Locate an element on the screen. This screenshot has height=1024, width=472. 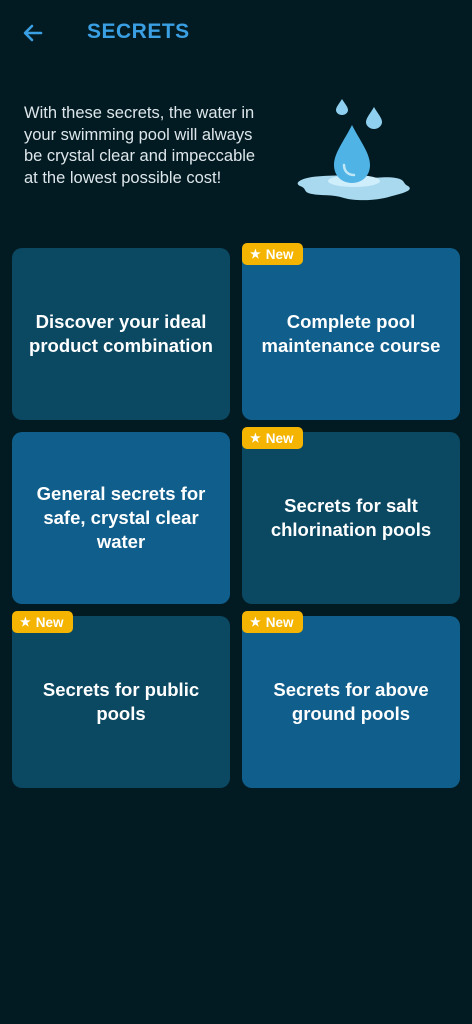
card-public-pools: ★ New Secrets for public pools is located at coordinates (121, 699).